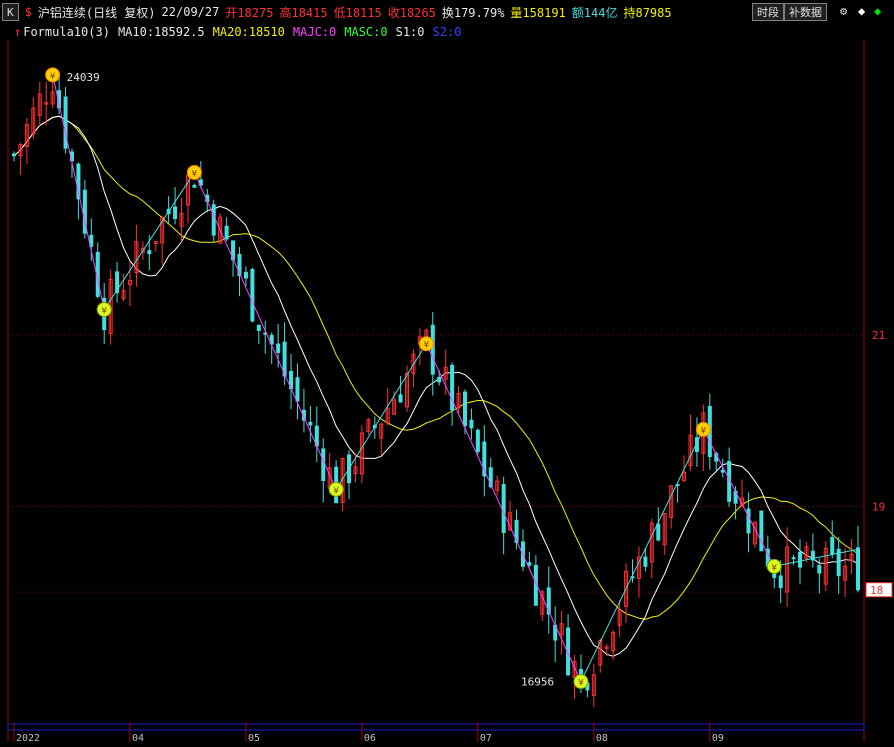 Image resolution: width=894 pixels, height=747 pixels. I want to click on high-price: 高18415, so click(303, 12).